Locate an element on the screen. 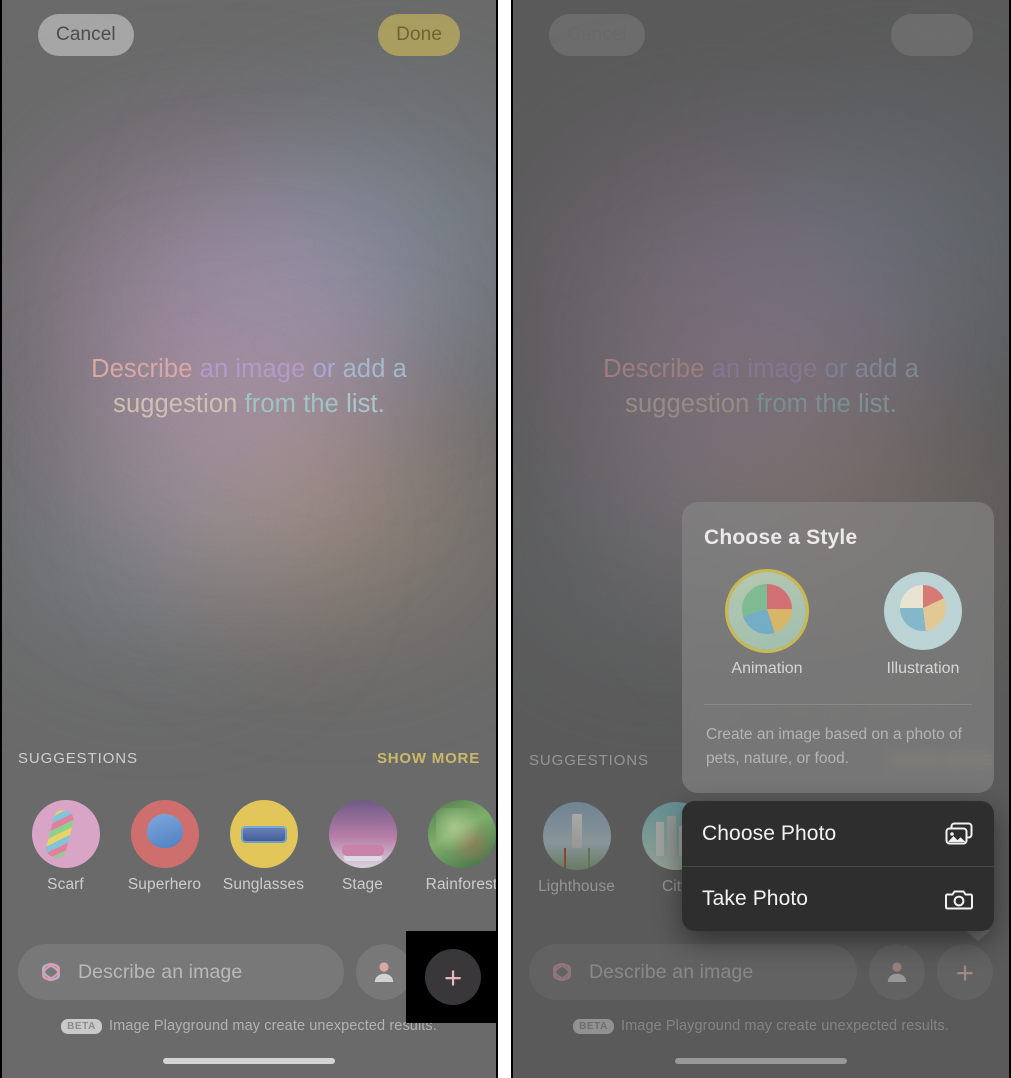  suggestion-item-stage: Stage is located at coordinates (362, 847).